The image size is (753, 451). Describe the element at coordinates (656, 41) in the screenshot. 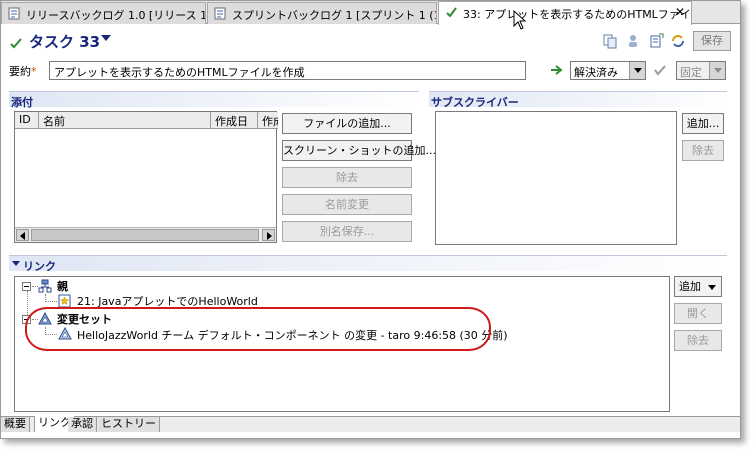

I see `duplicate-icon` at that location.